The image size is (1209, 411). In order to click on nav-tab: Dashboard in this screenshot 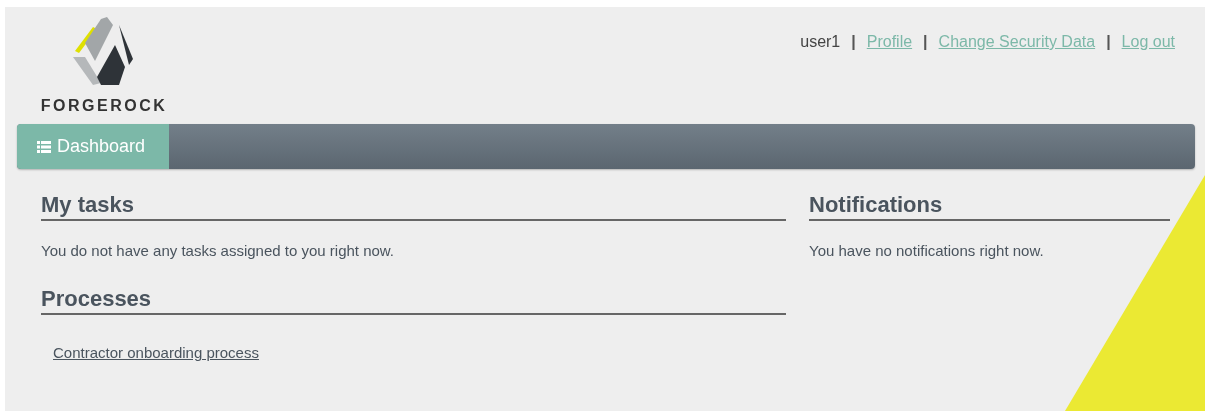, I will do `click(93, 146)`.